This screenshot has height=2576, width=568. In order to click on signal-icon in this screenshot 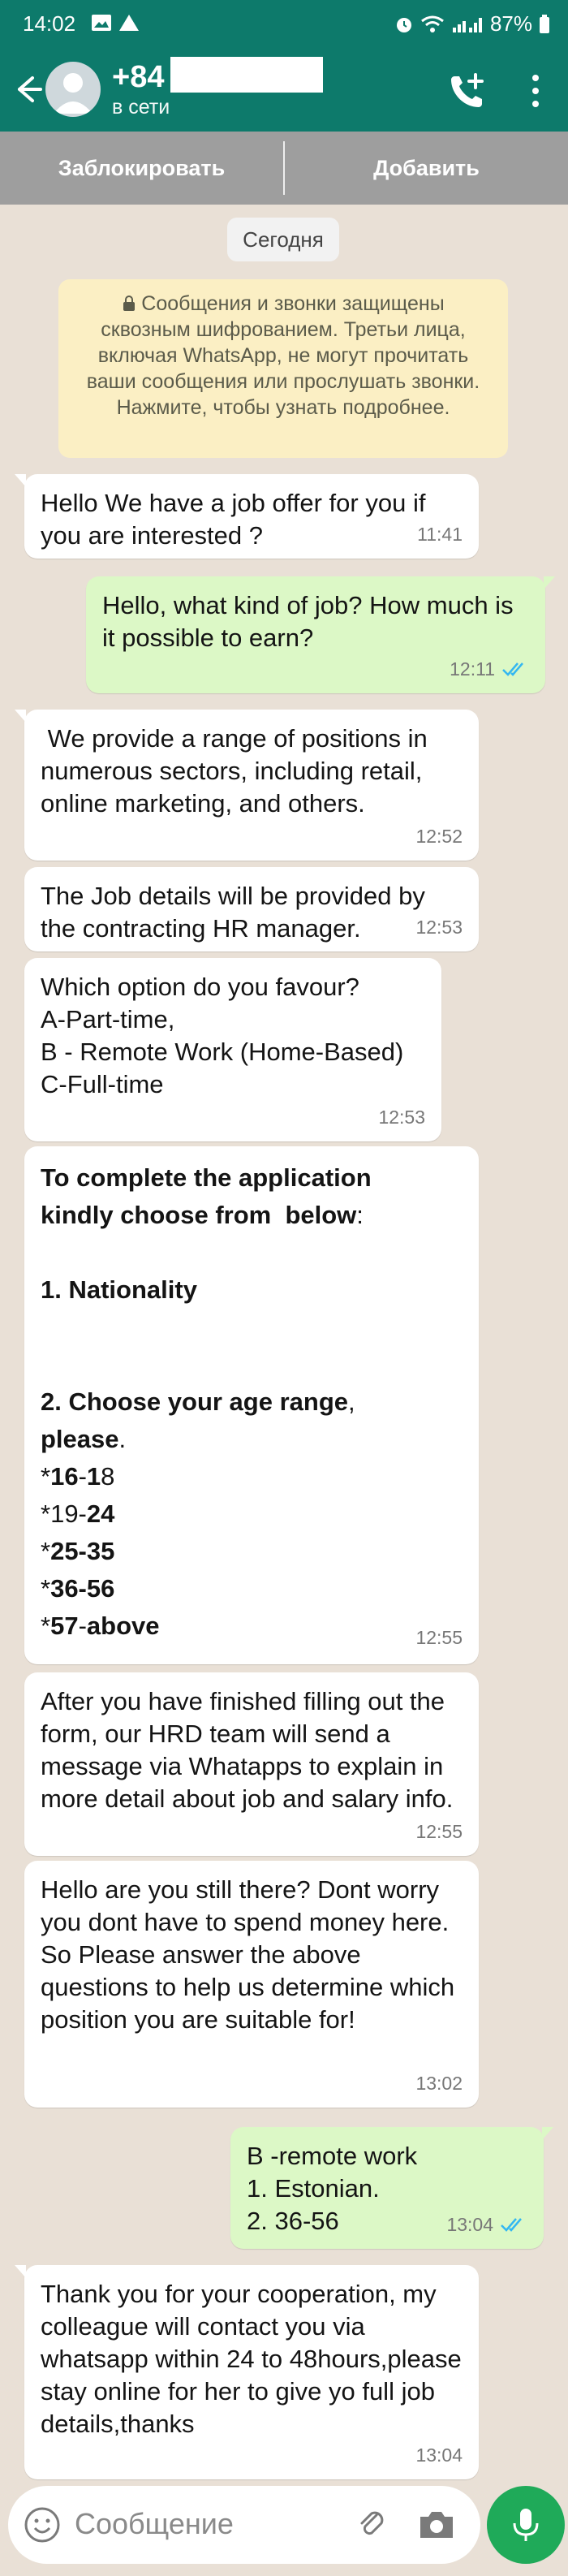, I will do `click(467, 24)`.